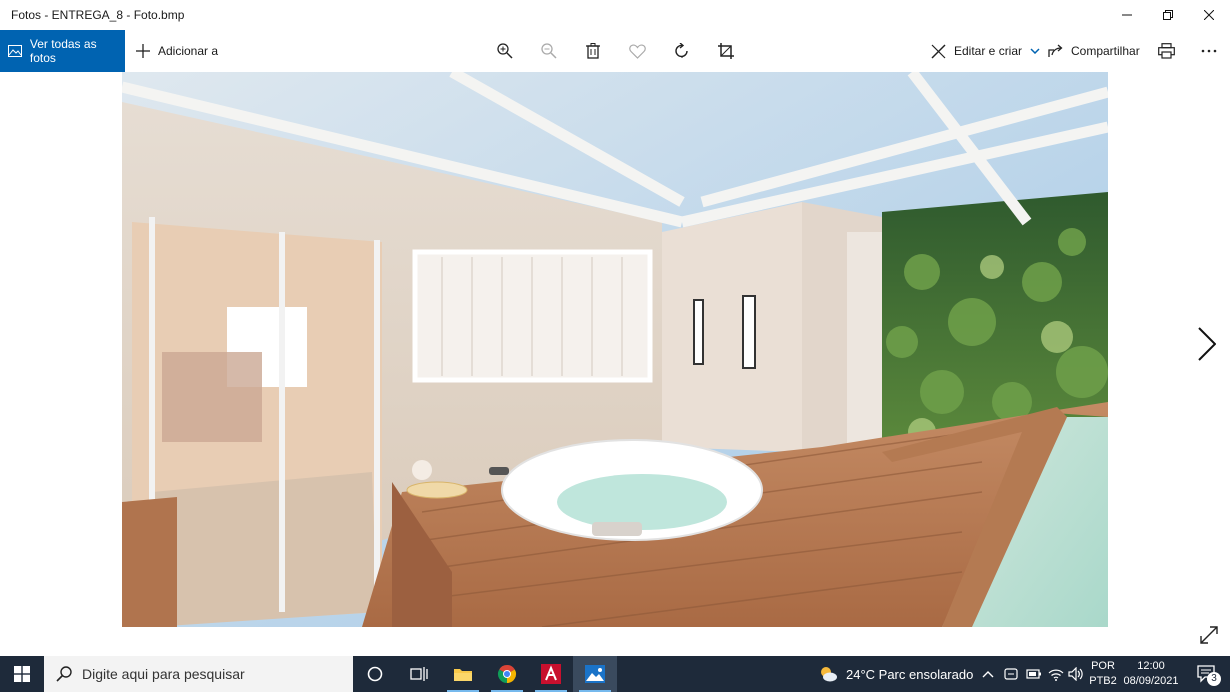 This screenshot has width=1230, height=692. I want to click on chevron-up-icon, so click(988, 674).